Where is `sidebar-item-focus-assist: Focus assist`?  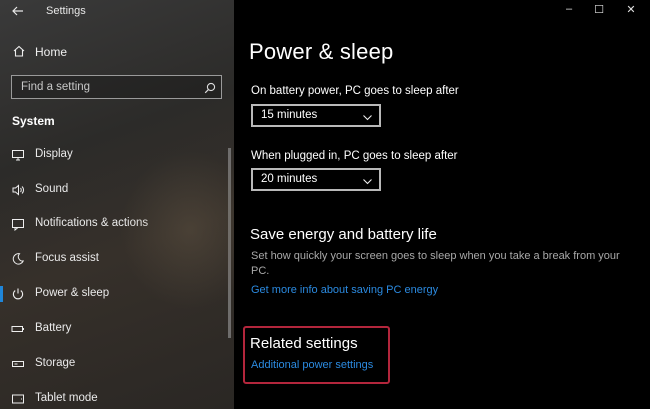
sidebar-item-focus-assist: Focus assist is located at coordinates (117, 259).